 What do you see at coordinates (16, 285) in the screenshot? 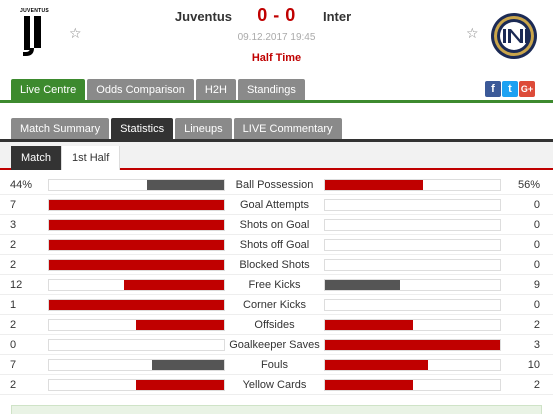
I see `stat-home-value: 12` at bounding box center [16, 285].